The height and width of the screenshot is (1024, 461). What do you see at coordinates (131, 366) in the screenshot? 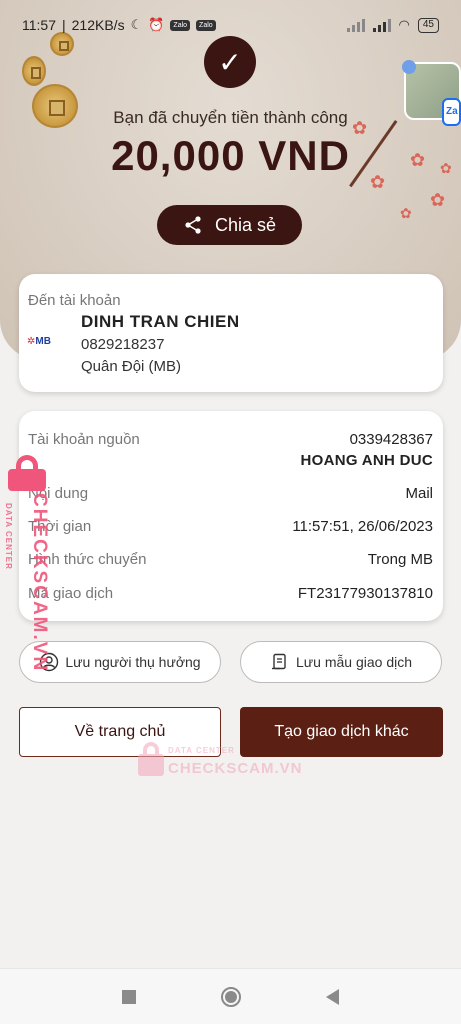
I see `recipient-bank: Quân Đội (MB)` at bounding box center [131, 366].